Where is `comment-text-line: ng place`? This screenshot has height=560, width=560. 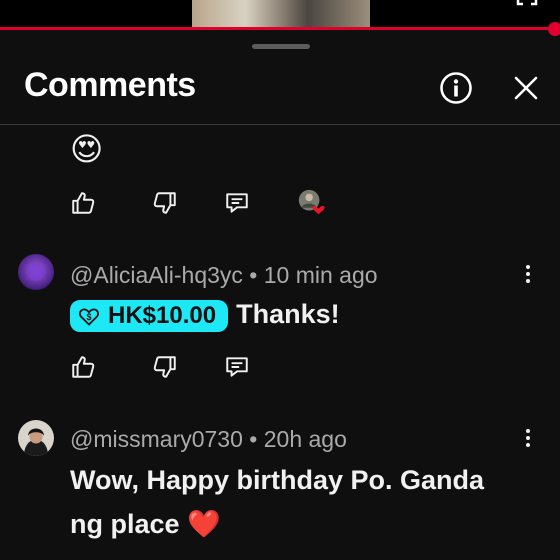 comment-text-line: ng place is located at coordinates (125, 524).